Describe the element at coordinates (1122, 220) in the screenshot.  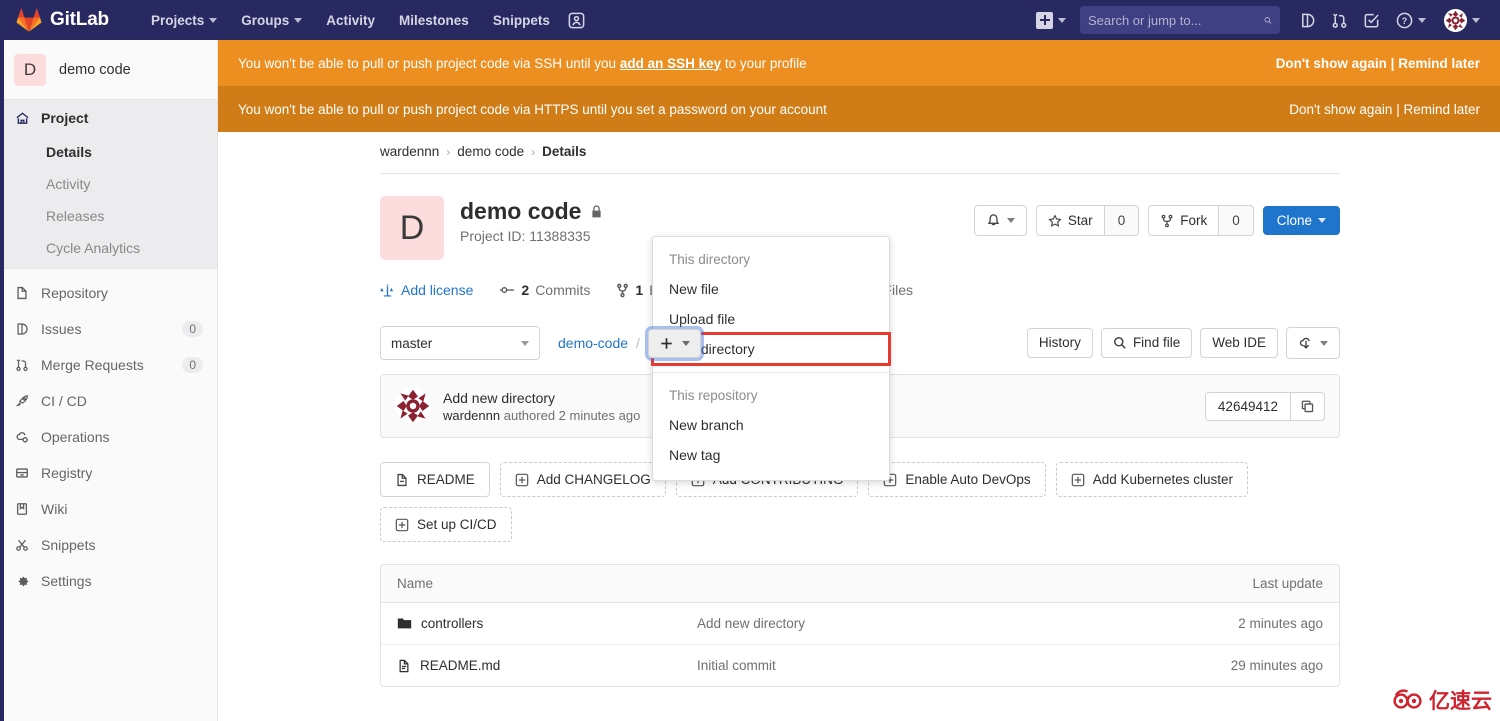
I see `star-count: 0` at that location.